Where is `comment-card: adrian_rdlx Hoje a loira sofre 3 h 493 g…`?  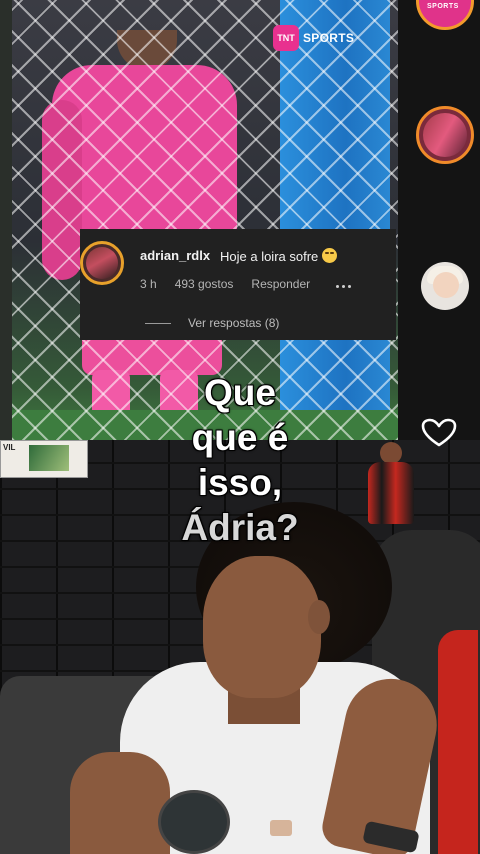 comment-card: adrian_rdlx Hoje a loira sofre 3 h 493 g… is located at coordinates (238, 284).